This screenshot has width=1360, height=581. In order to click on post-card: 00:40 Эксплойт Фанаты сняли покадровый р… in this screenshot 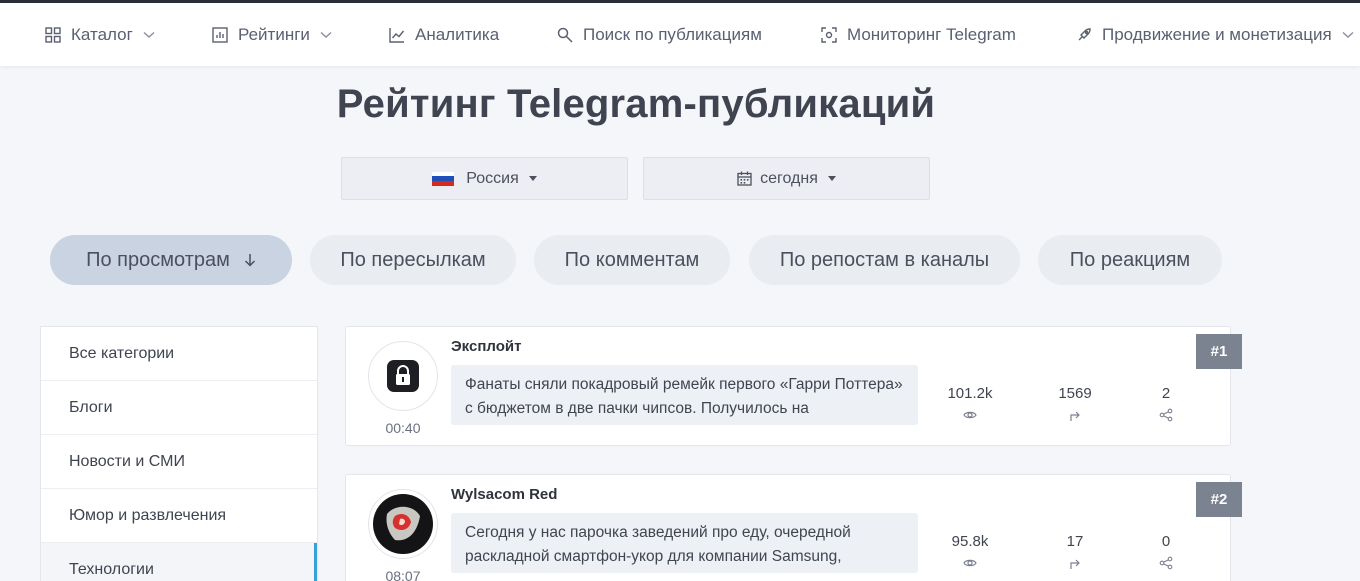, I will do `click(788, 386)`.